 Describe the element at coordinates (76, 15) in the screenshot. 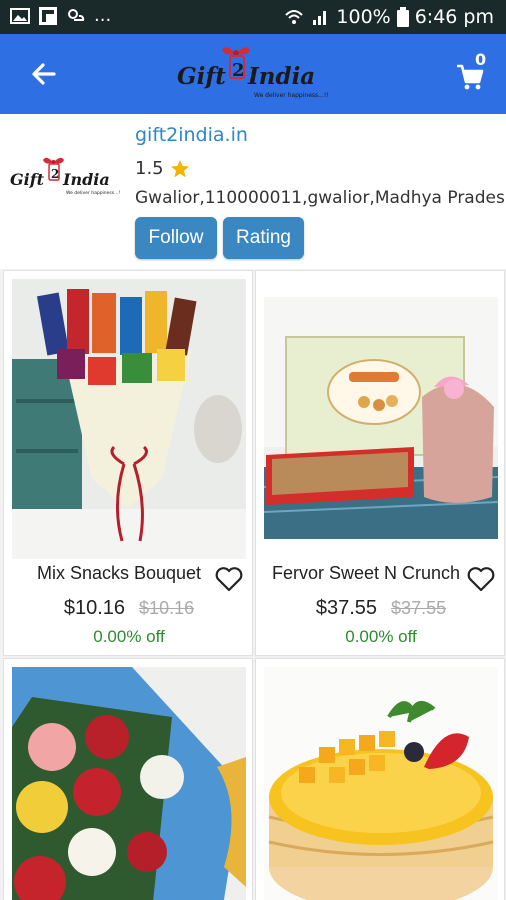

I see `weather-icon` at that location.